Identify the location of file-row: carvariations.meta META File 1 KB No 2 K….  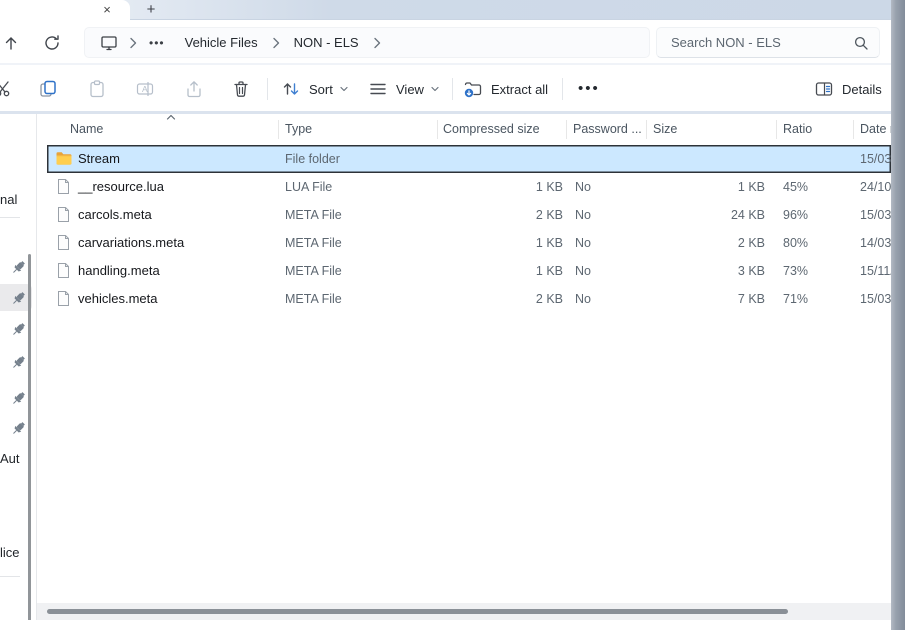
(469, 243).